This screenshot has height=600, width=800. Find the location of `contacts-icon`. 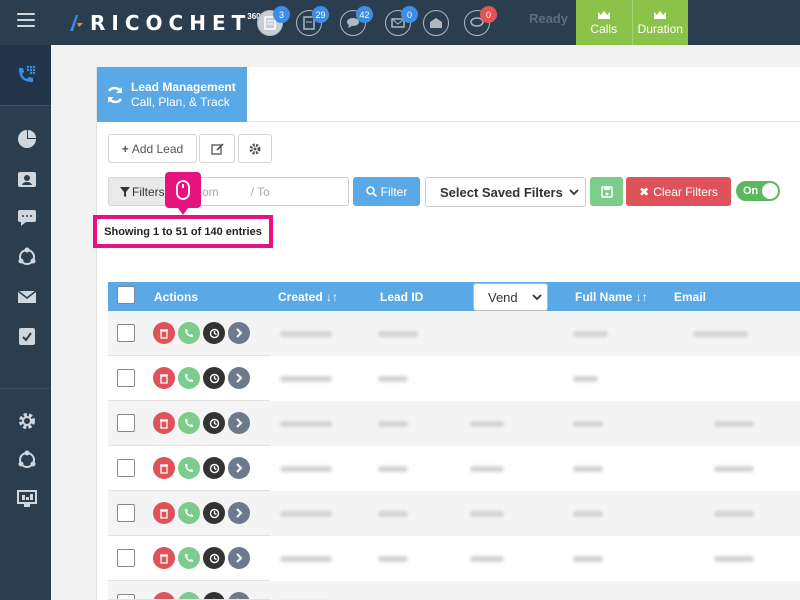

contacts-icon is located at coordinates (27, 179).